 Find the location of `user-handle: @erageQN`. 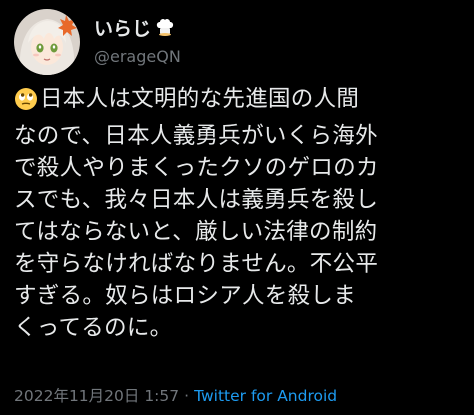

user-handle: @erageQN is located at coordinates (137, 57).